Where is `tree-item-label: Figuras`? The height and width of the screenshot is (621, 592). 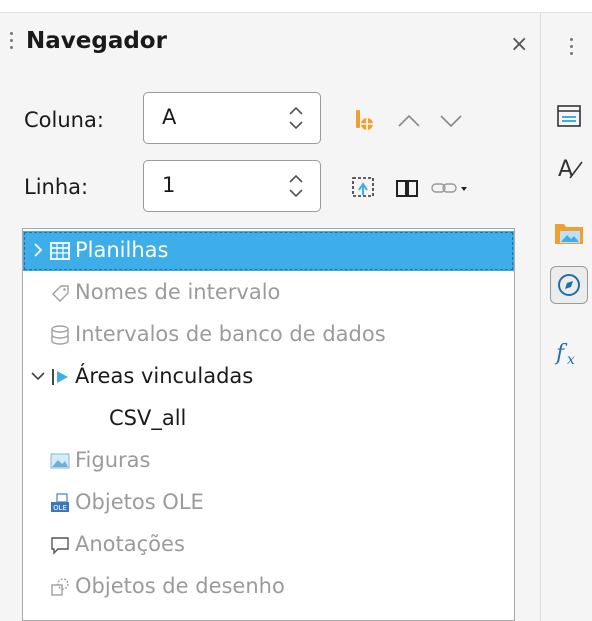 tree-item-label: Figuras is located at coordinates (113, 460).